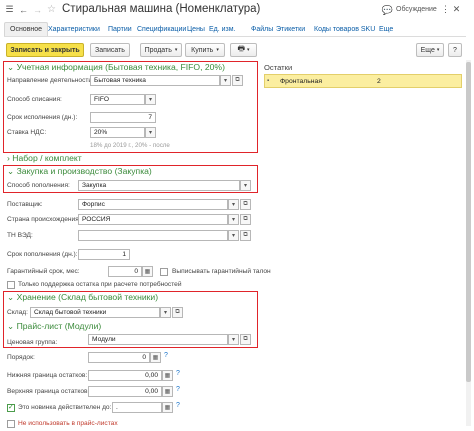 The height and width of the screenshot is (431, 474). Describe the element at coordinates (178, 373) in the screenshot. I see `lower-help-icon: ?` at that location.